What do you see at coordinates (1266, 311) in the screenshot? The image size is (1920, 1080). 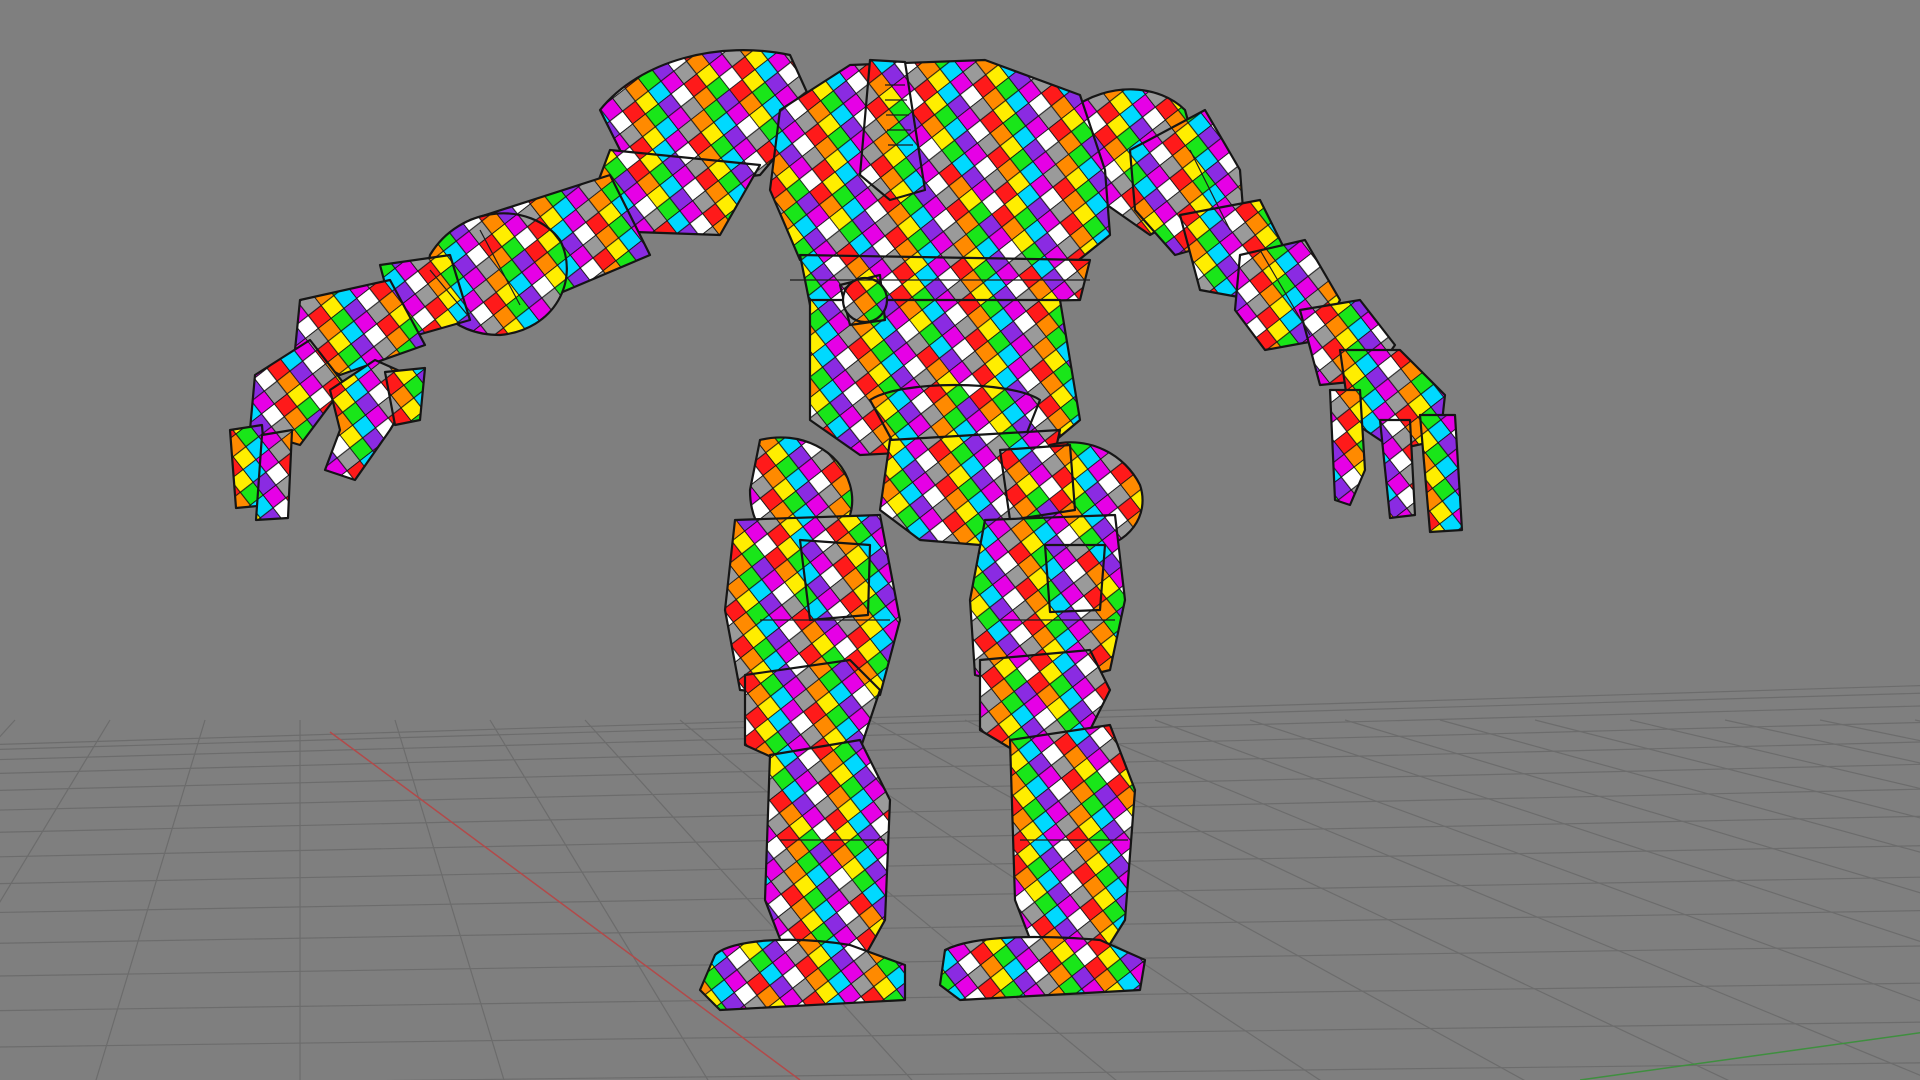 I see `robot-left-arm` at bounding box center [1266, 311].